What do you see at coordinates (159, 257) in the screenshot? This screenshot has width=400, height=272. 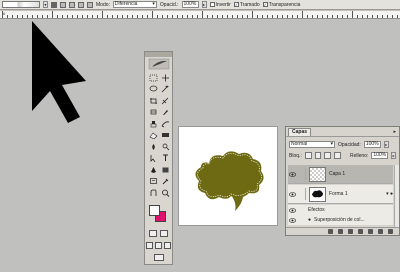 I see `jump-to-imageready-button` at bounding box center [159, 257].